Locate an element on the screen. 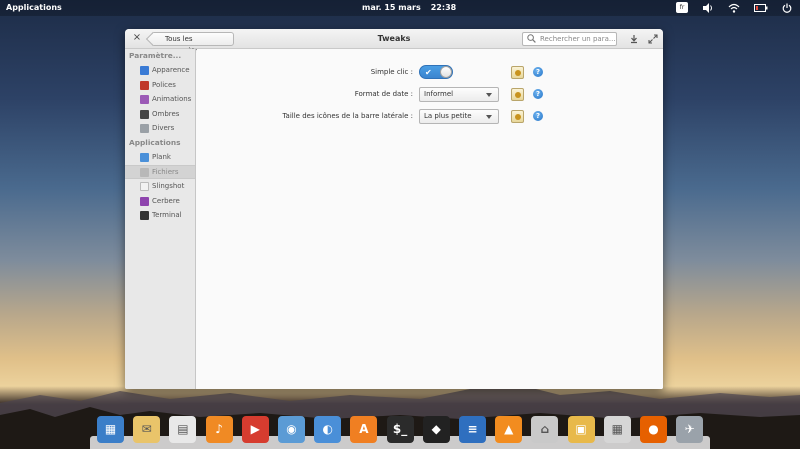  calendar-icon: ▤ is located at coordinates (183, 429).